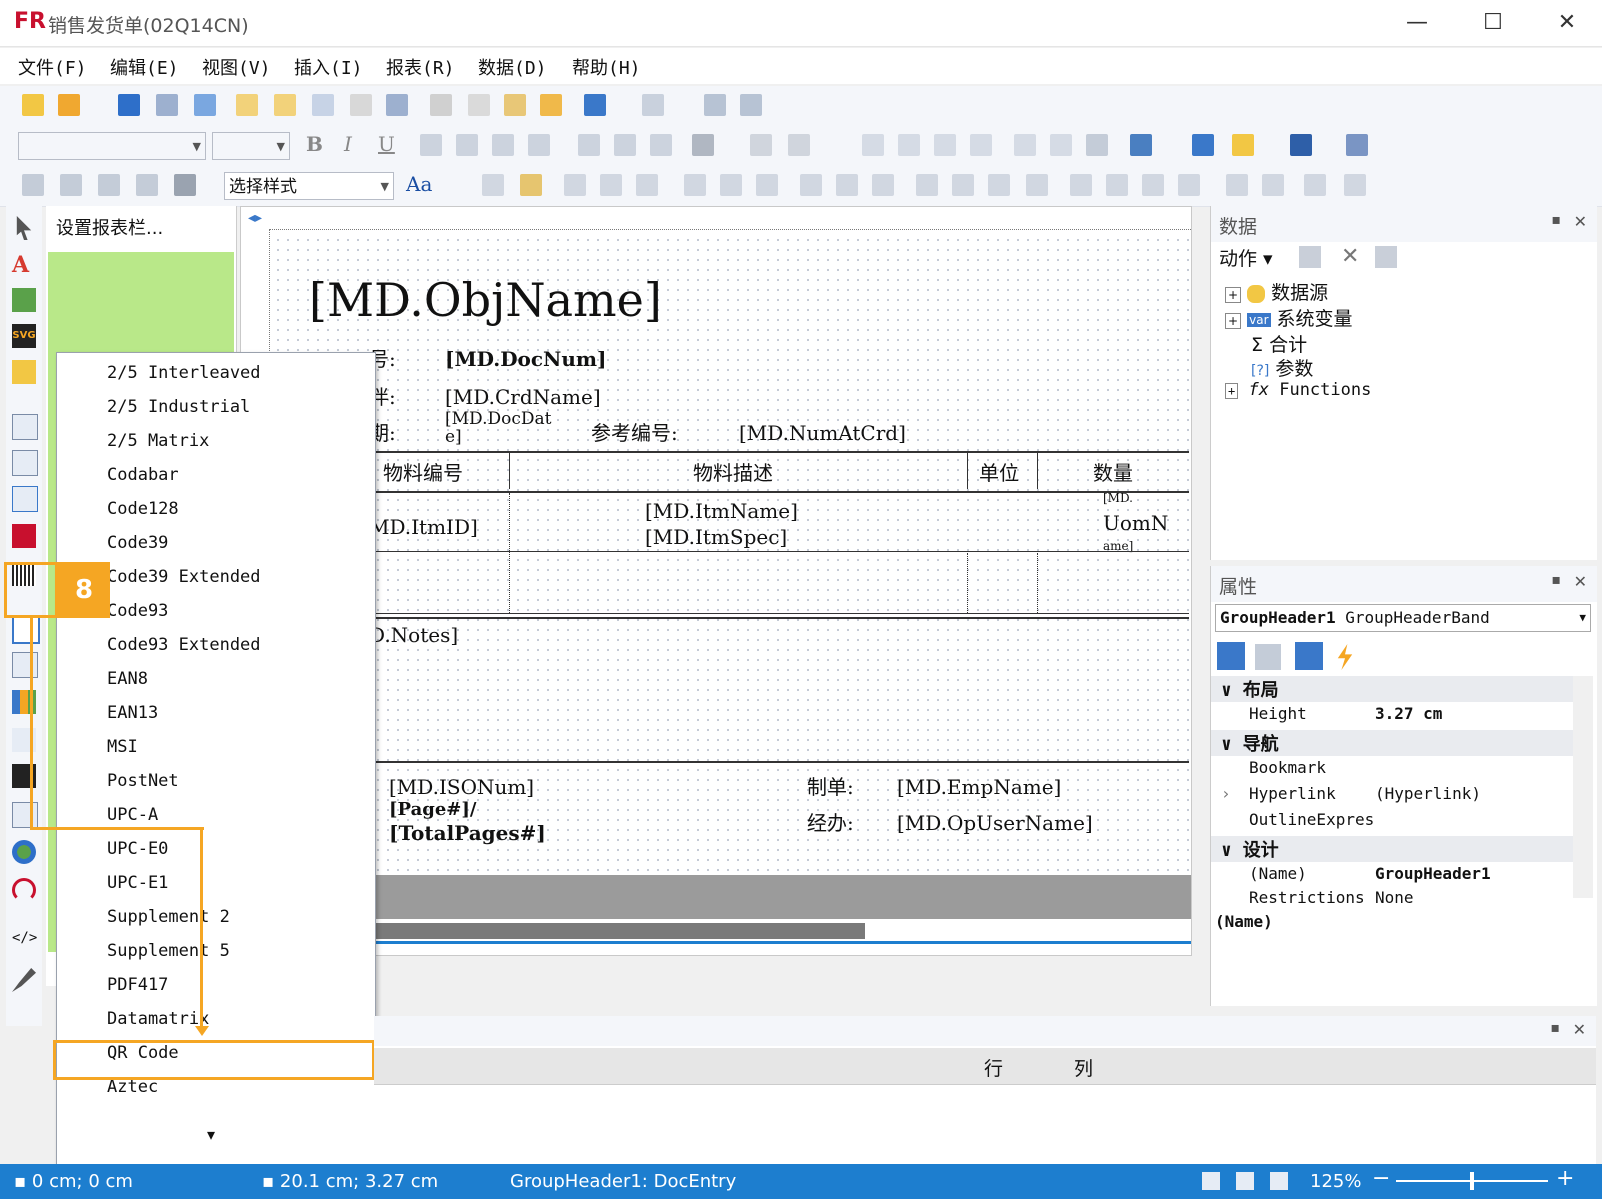 The width and height of the screenshot is (1602, 1199). Describe the element at coordinates (25, 815) in the screenshot. I see `dialog-object-icon` at that location.